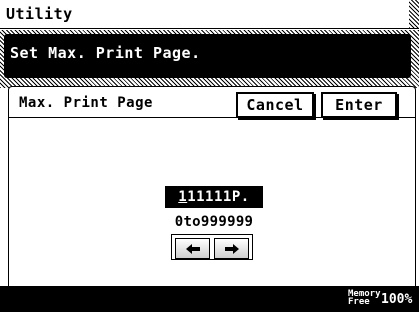  I want to click on value-range-hint: 0to999999, so click(214, 222).